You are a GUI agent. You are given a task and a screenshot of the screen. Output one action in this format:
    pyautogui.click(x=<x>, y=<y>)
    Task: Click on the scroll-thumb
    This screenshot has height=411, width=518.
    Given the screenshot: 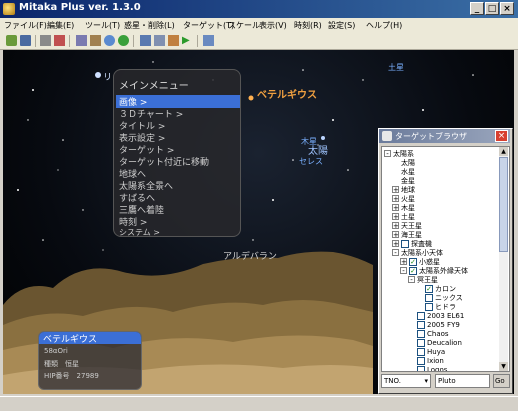 What is the action you would take?
    pyautogui.click(x=503, y=204)
    